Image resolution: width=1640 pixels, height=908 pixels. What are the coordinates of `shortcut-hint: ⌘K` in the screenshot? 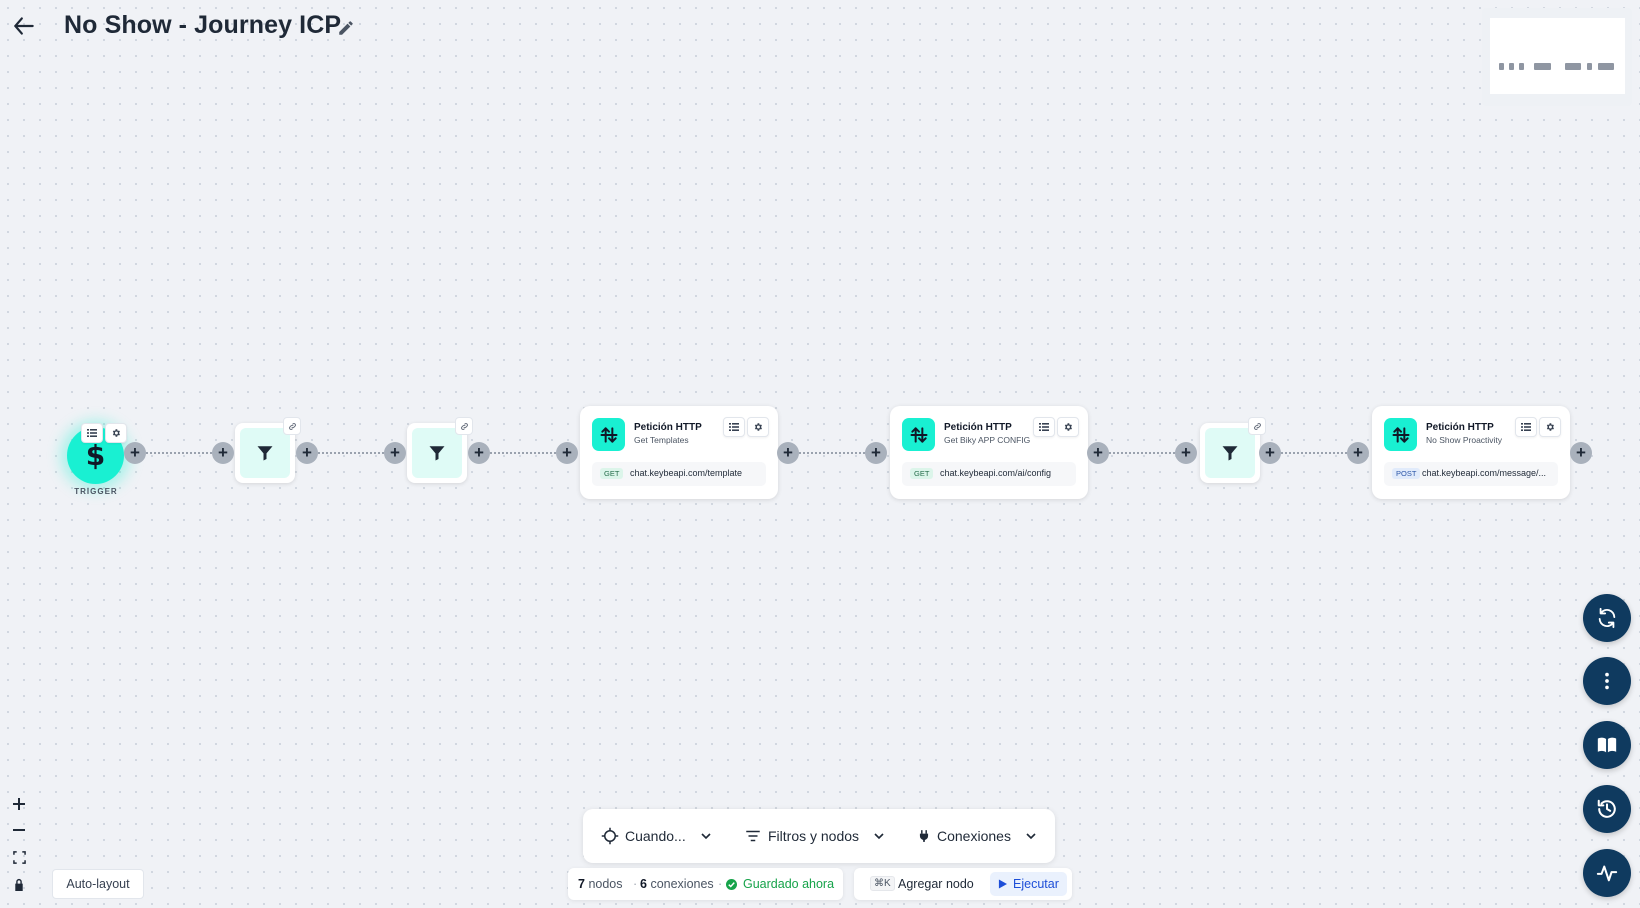 It's located at (882, 883).